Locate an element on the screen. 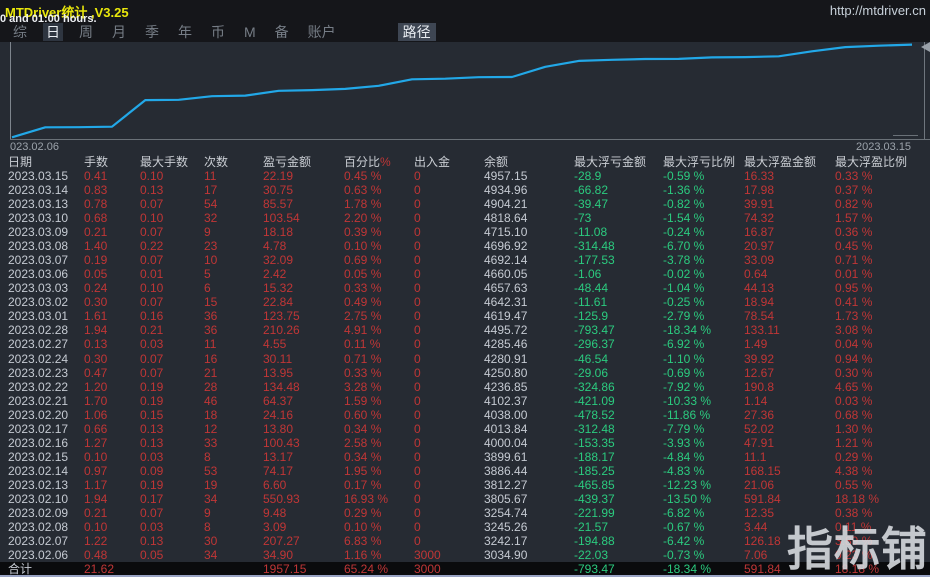 This screenshot has height=577, width=930. cell-lots: 1.70 is located at coordinates (96, 400).